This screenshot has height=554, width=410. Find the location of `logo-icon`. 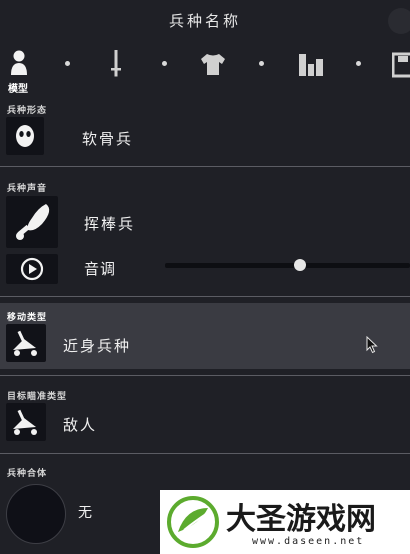

logo-icon is located at coordinates (193, 522).